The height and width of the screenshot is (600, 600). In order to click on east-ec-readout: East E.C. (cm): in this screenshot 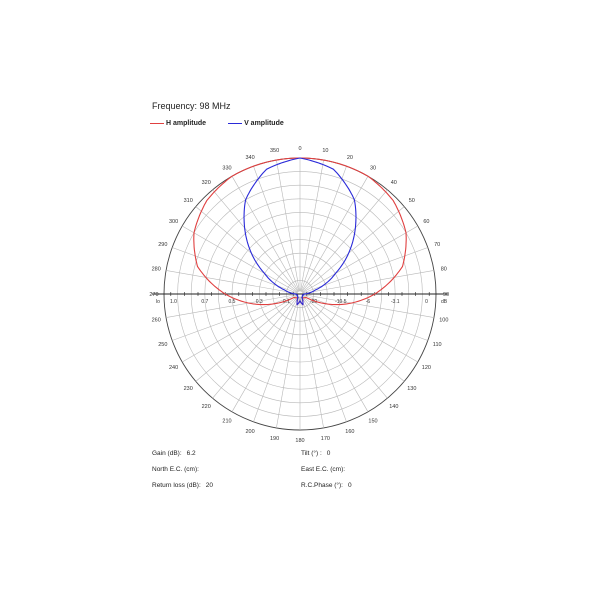, I will do `click(325, 469)`.